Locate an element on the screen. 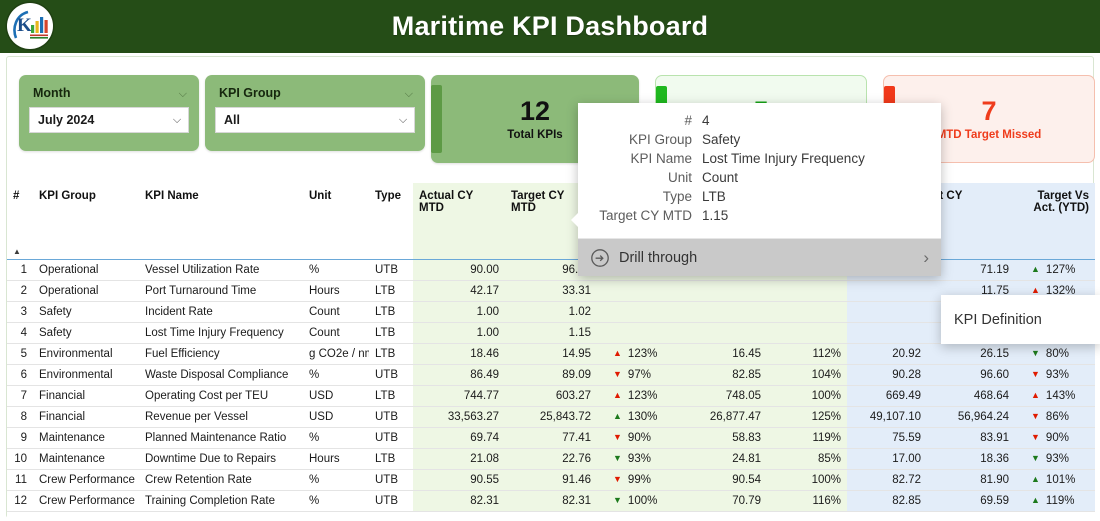 The image size is (1100, 521). cell-num: 4 is located at coordinates (20, 333).